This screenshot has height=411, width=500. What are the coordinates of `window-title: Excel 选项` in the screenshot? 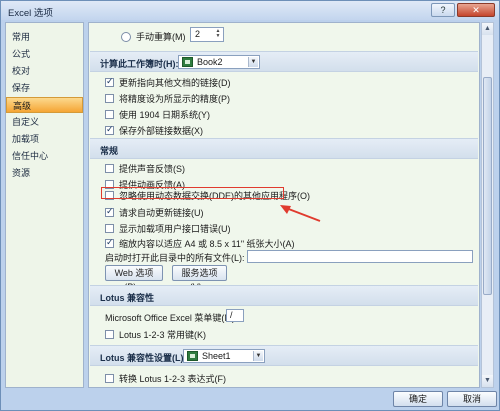 It's located at (30, 13).